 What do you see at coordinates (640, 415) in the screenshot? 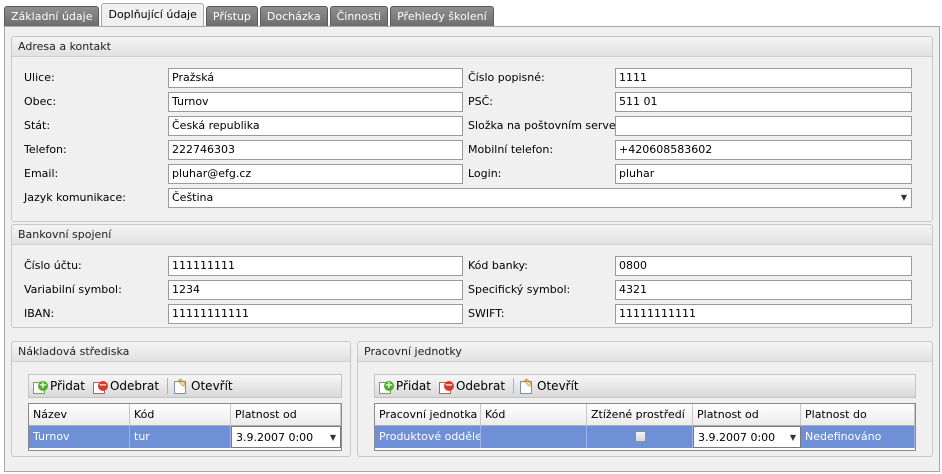
I see `column-header: Ztížené prostředí` at bounding box center [640, 415].